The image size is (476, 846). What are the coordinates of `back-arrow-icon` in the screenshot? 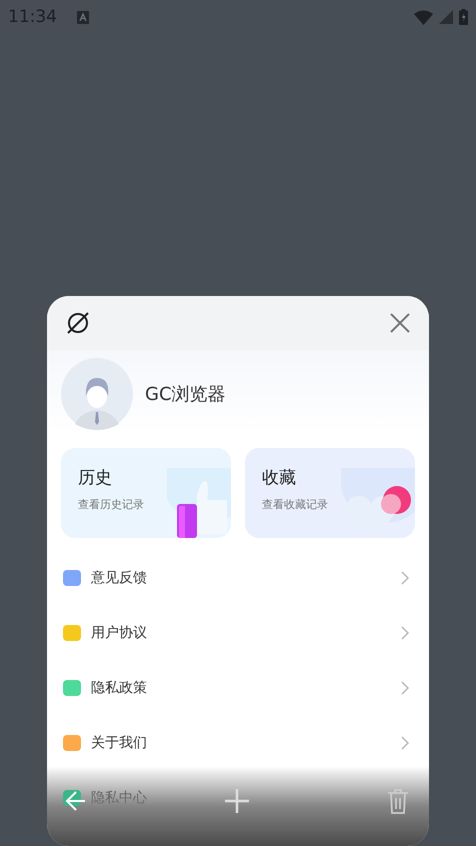 It's located at (76, 801).